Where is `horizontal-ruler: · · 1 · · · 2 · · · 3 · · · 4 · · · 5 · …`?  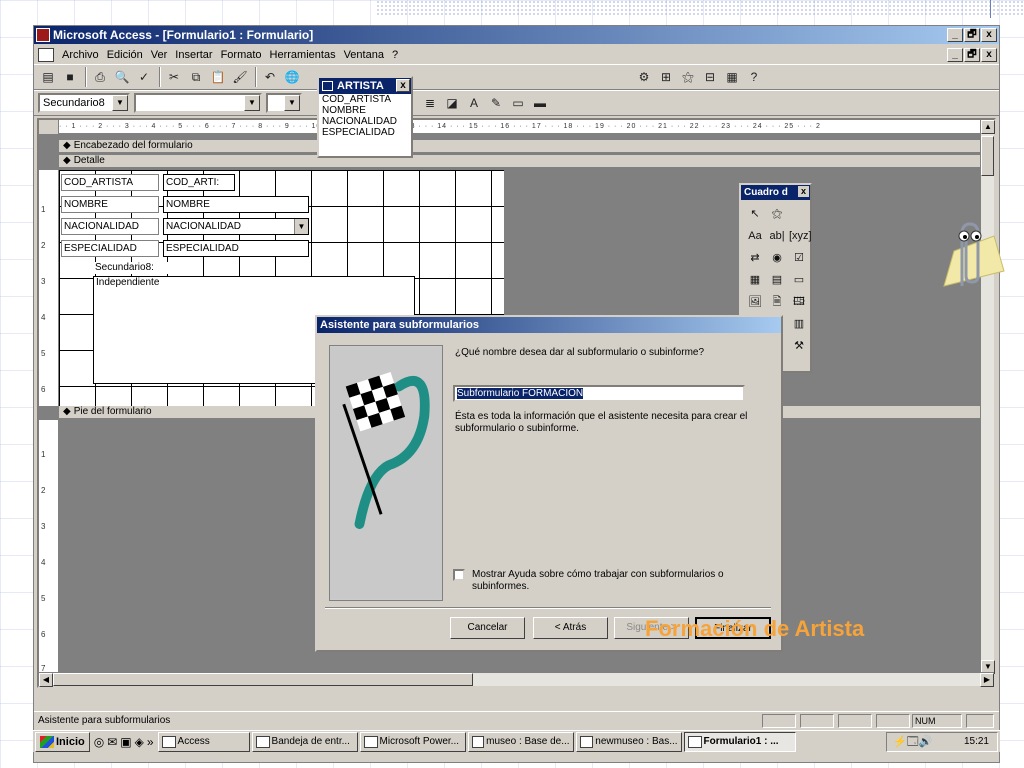
horizontal-ruler: · · 1 · · · 2 · · · 3 · · · 4 · · · 5 · … is located at coordinates (525, 127).